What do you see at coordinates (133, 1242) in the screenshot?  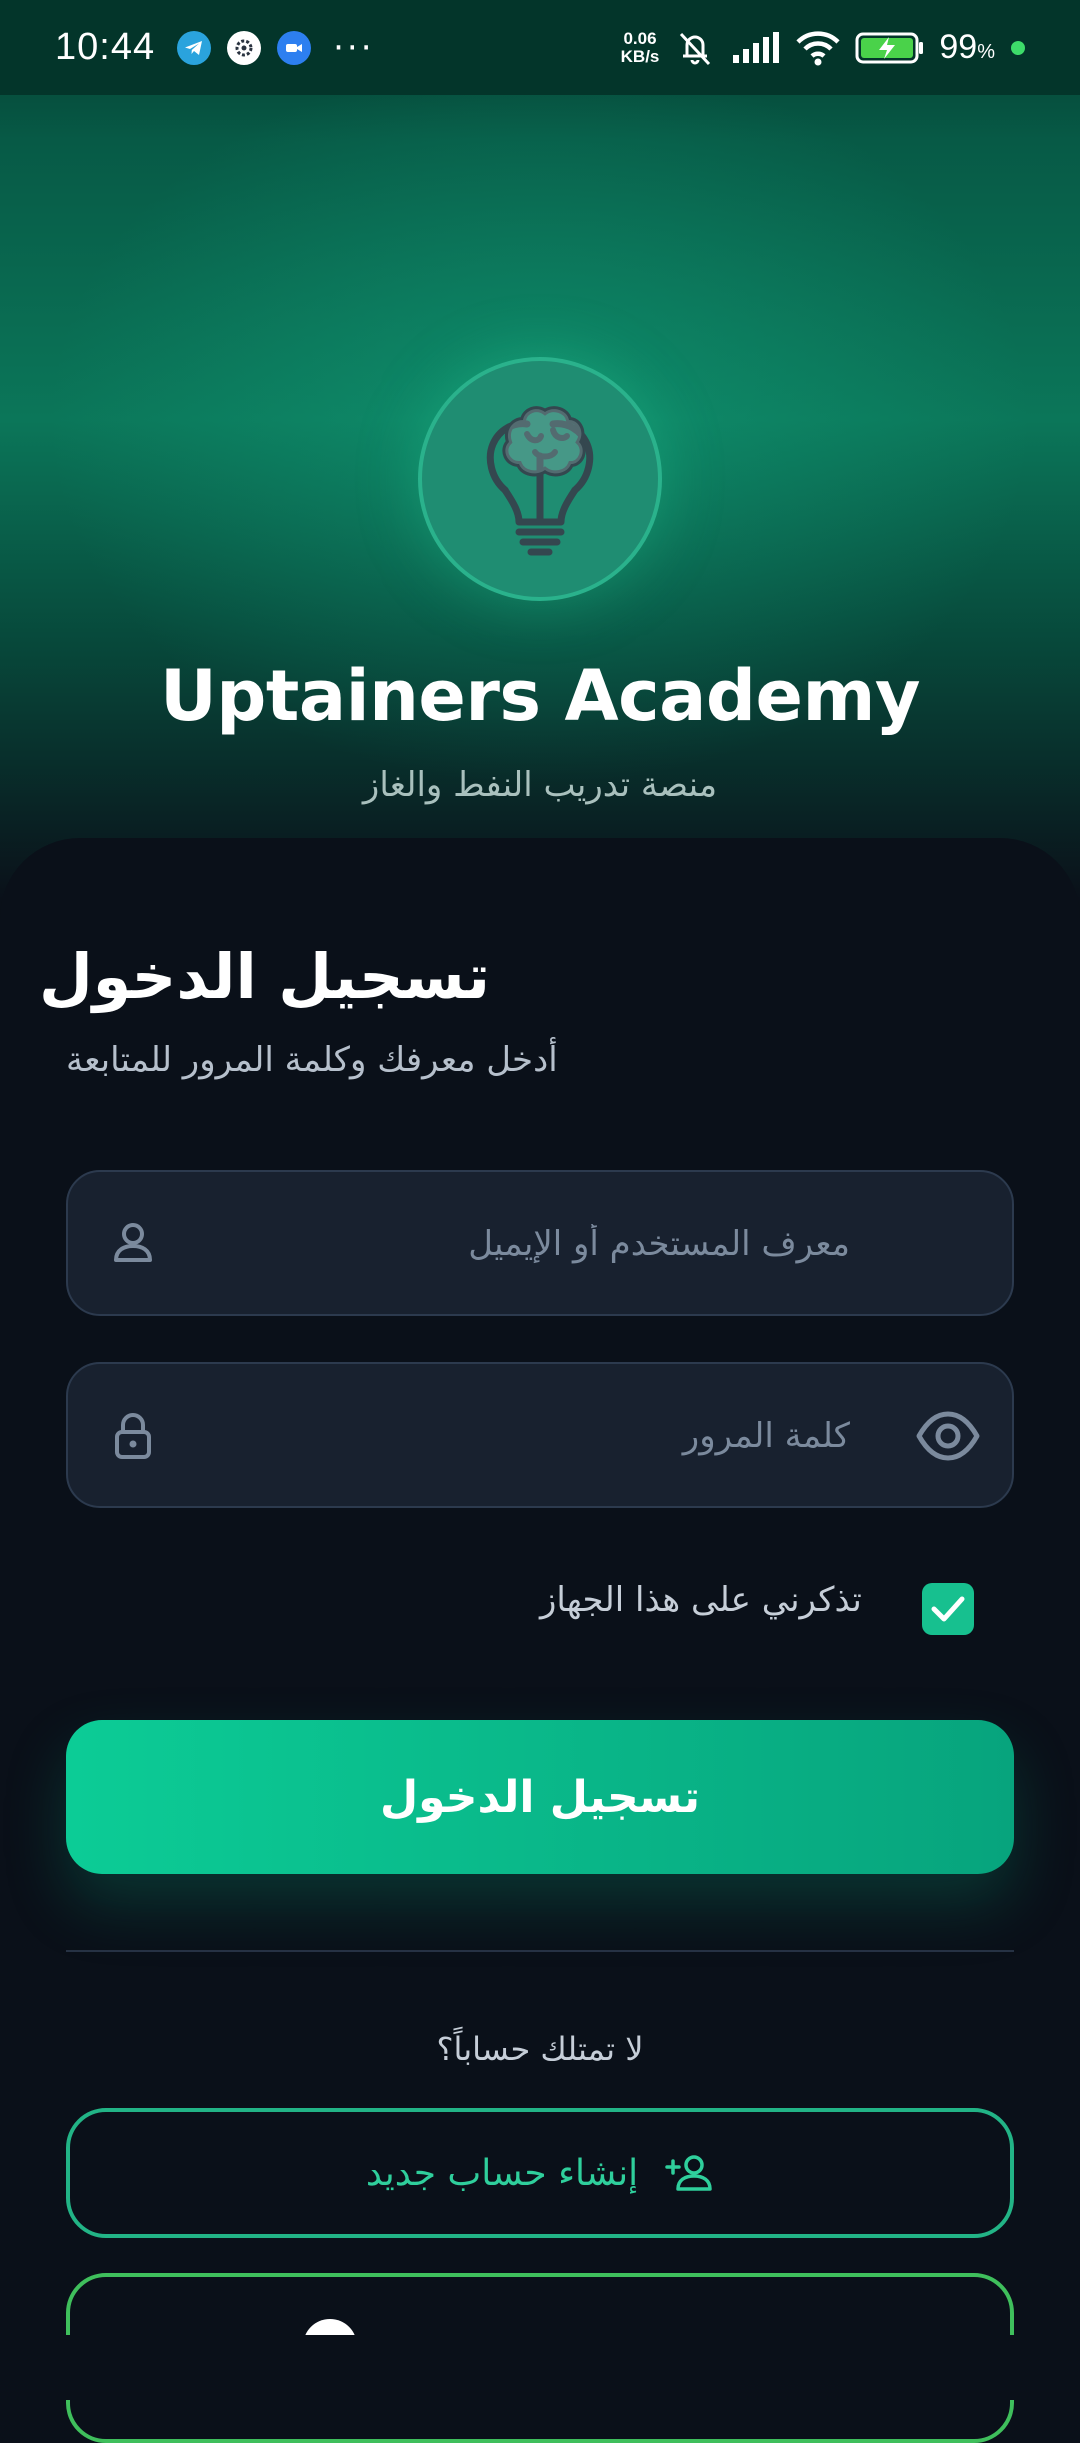 I see `user-icon` at bounding box center [133, 1242].